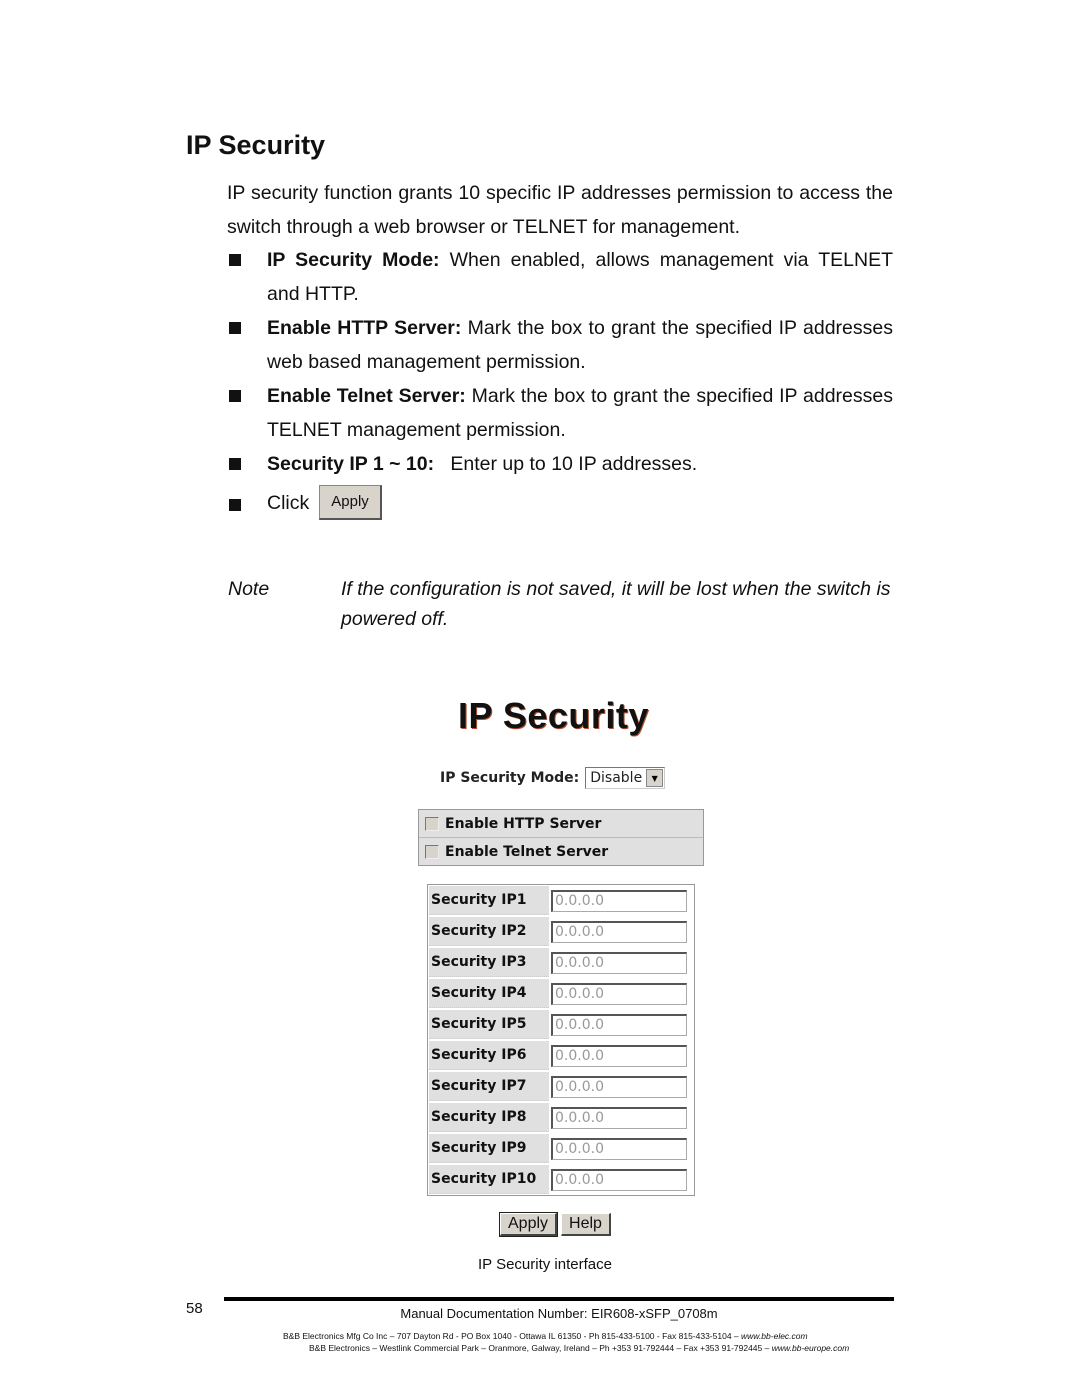 The height and width of the screenshot is (1397, 1080). I want to click on security-ip3-input, so click(619, 962).